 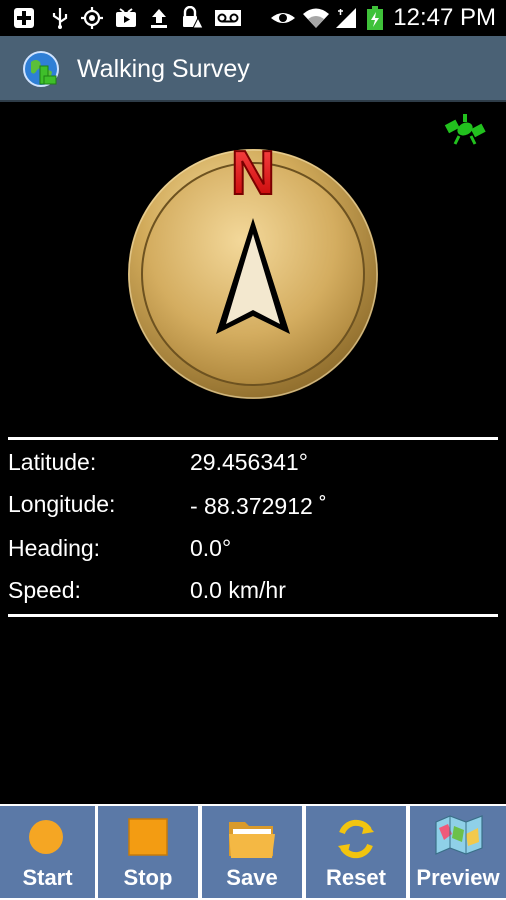 I want to click on eye-icon, so click(x=283, y=18).